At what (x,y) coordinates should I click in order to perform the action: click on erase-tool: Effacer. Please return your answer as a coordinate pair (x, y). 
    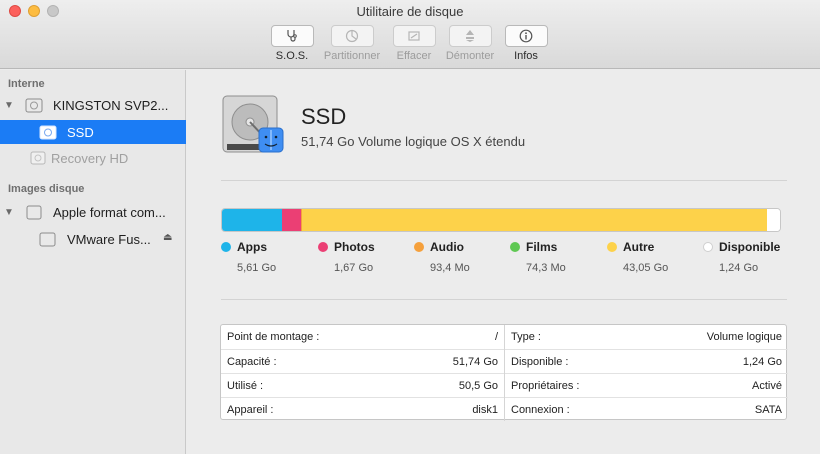
    Looking at the image, I should click on (414, 43).